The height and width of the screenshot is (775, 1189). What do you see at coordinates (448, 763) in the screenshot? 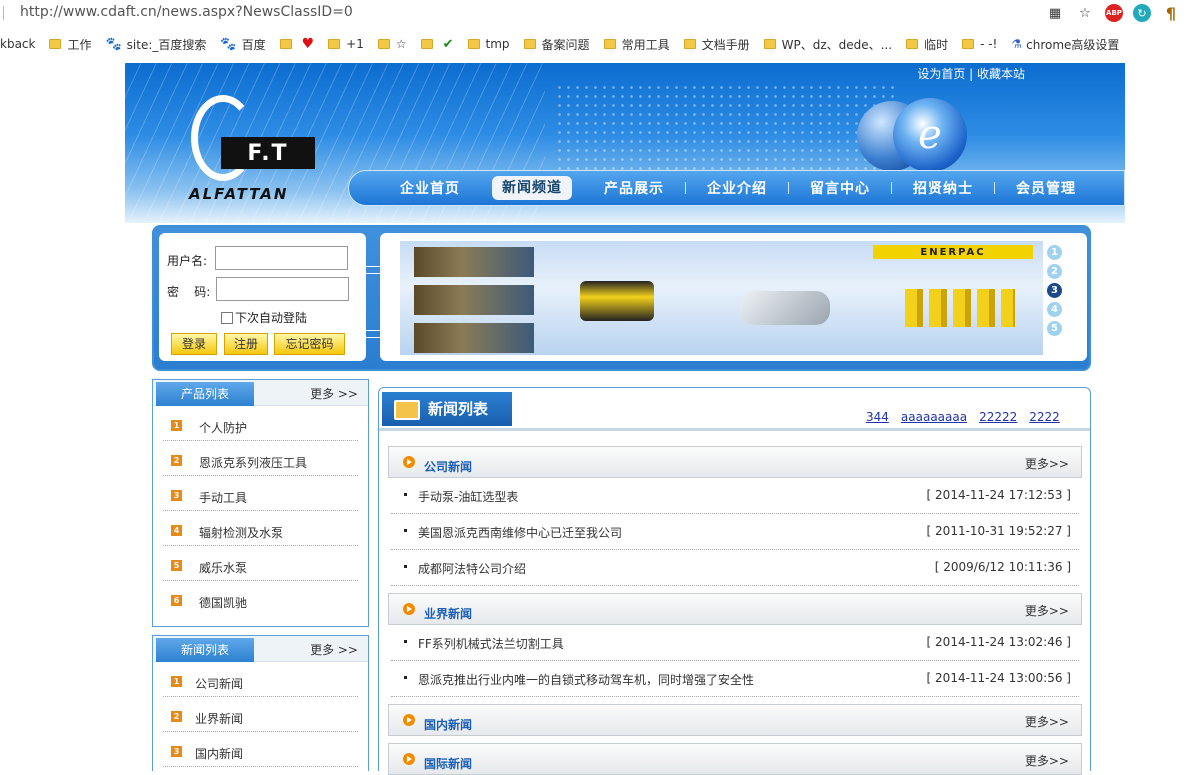
I see `section-title: 国际新闻` at bounding box center [448, 763].